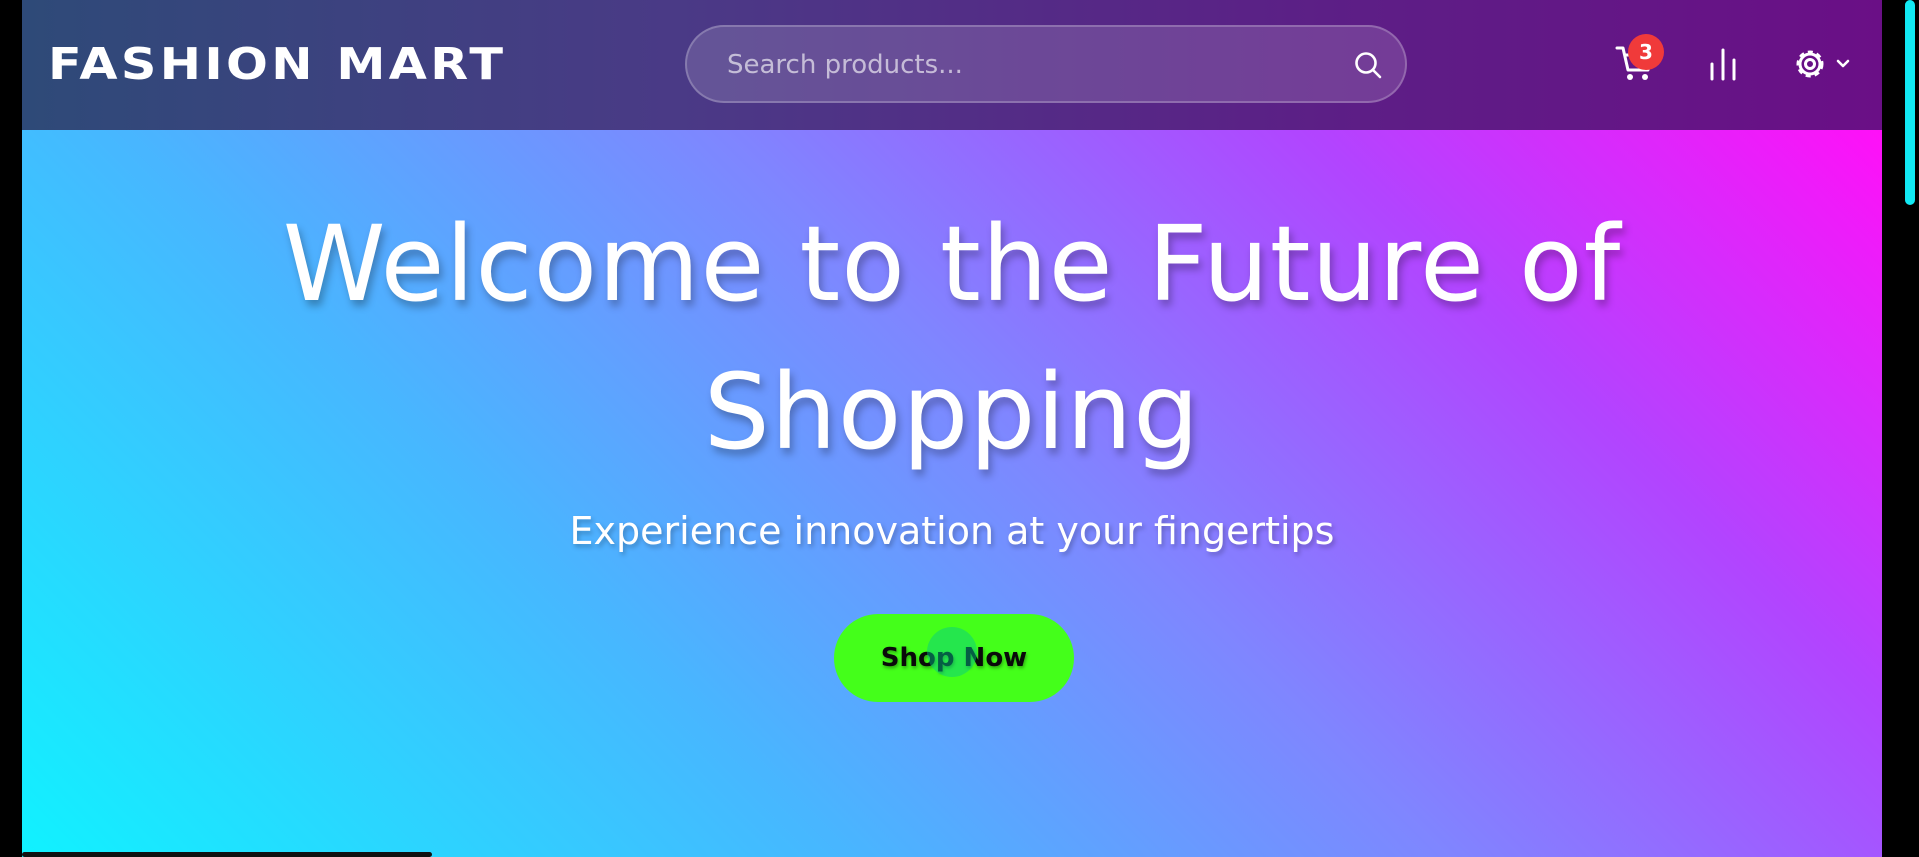 This screenshot has height=857, width=1919. I want to click on top-navbar: FASHION MART 3, so click(952, 65).